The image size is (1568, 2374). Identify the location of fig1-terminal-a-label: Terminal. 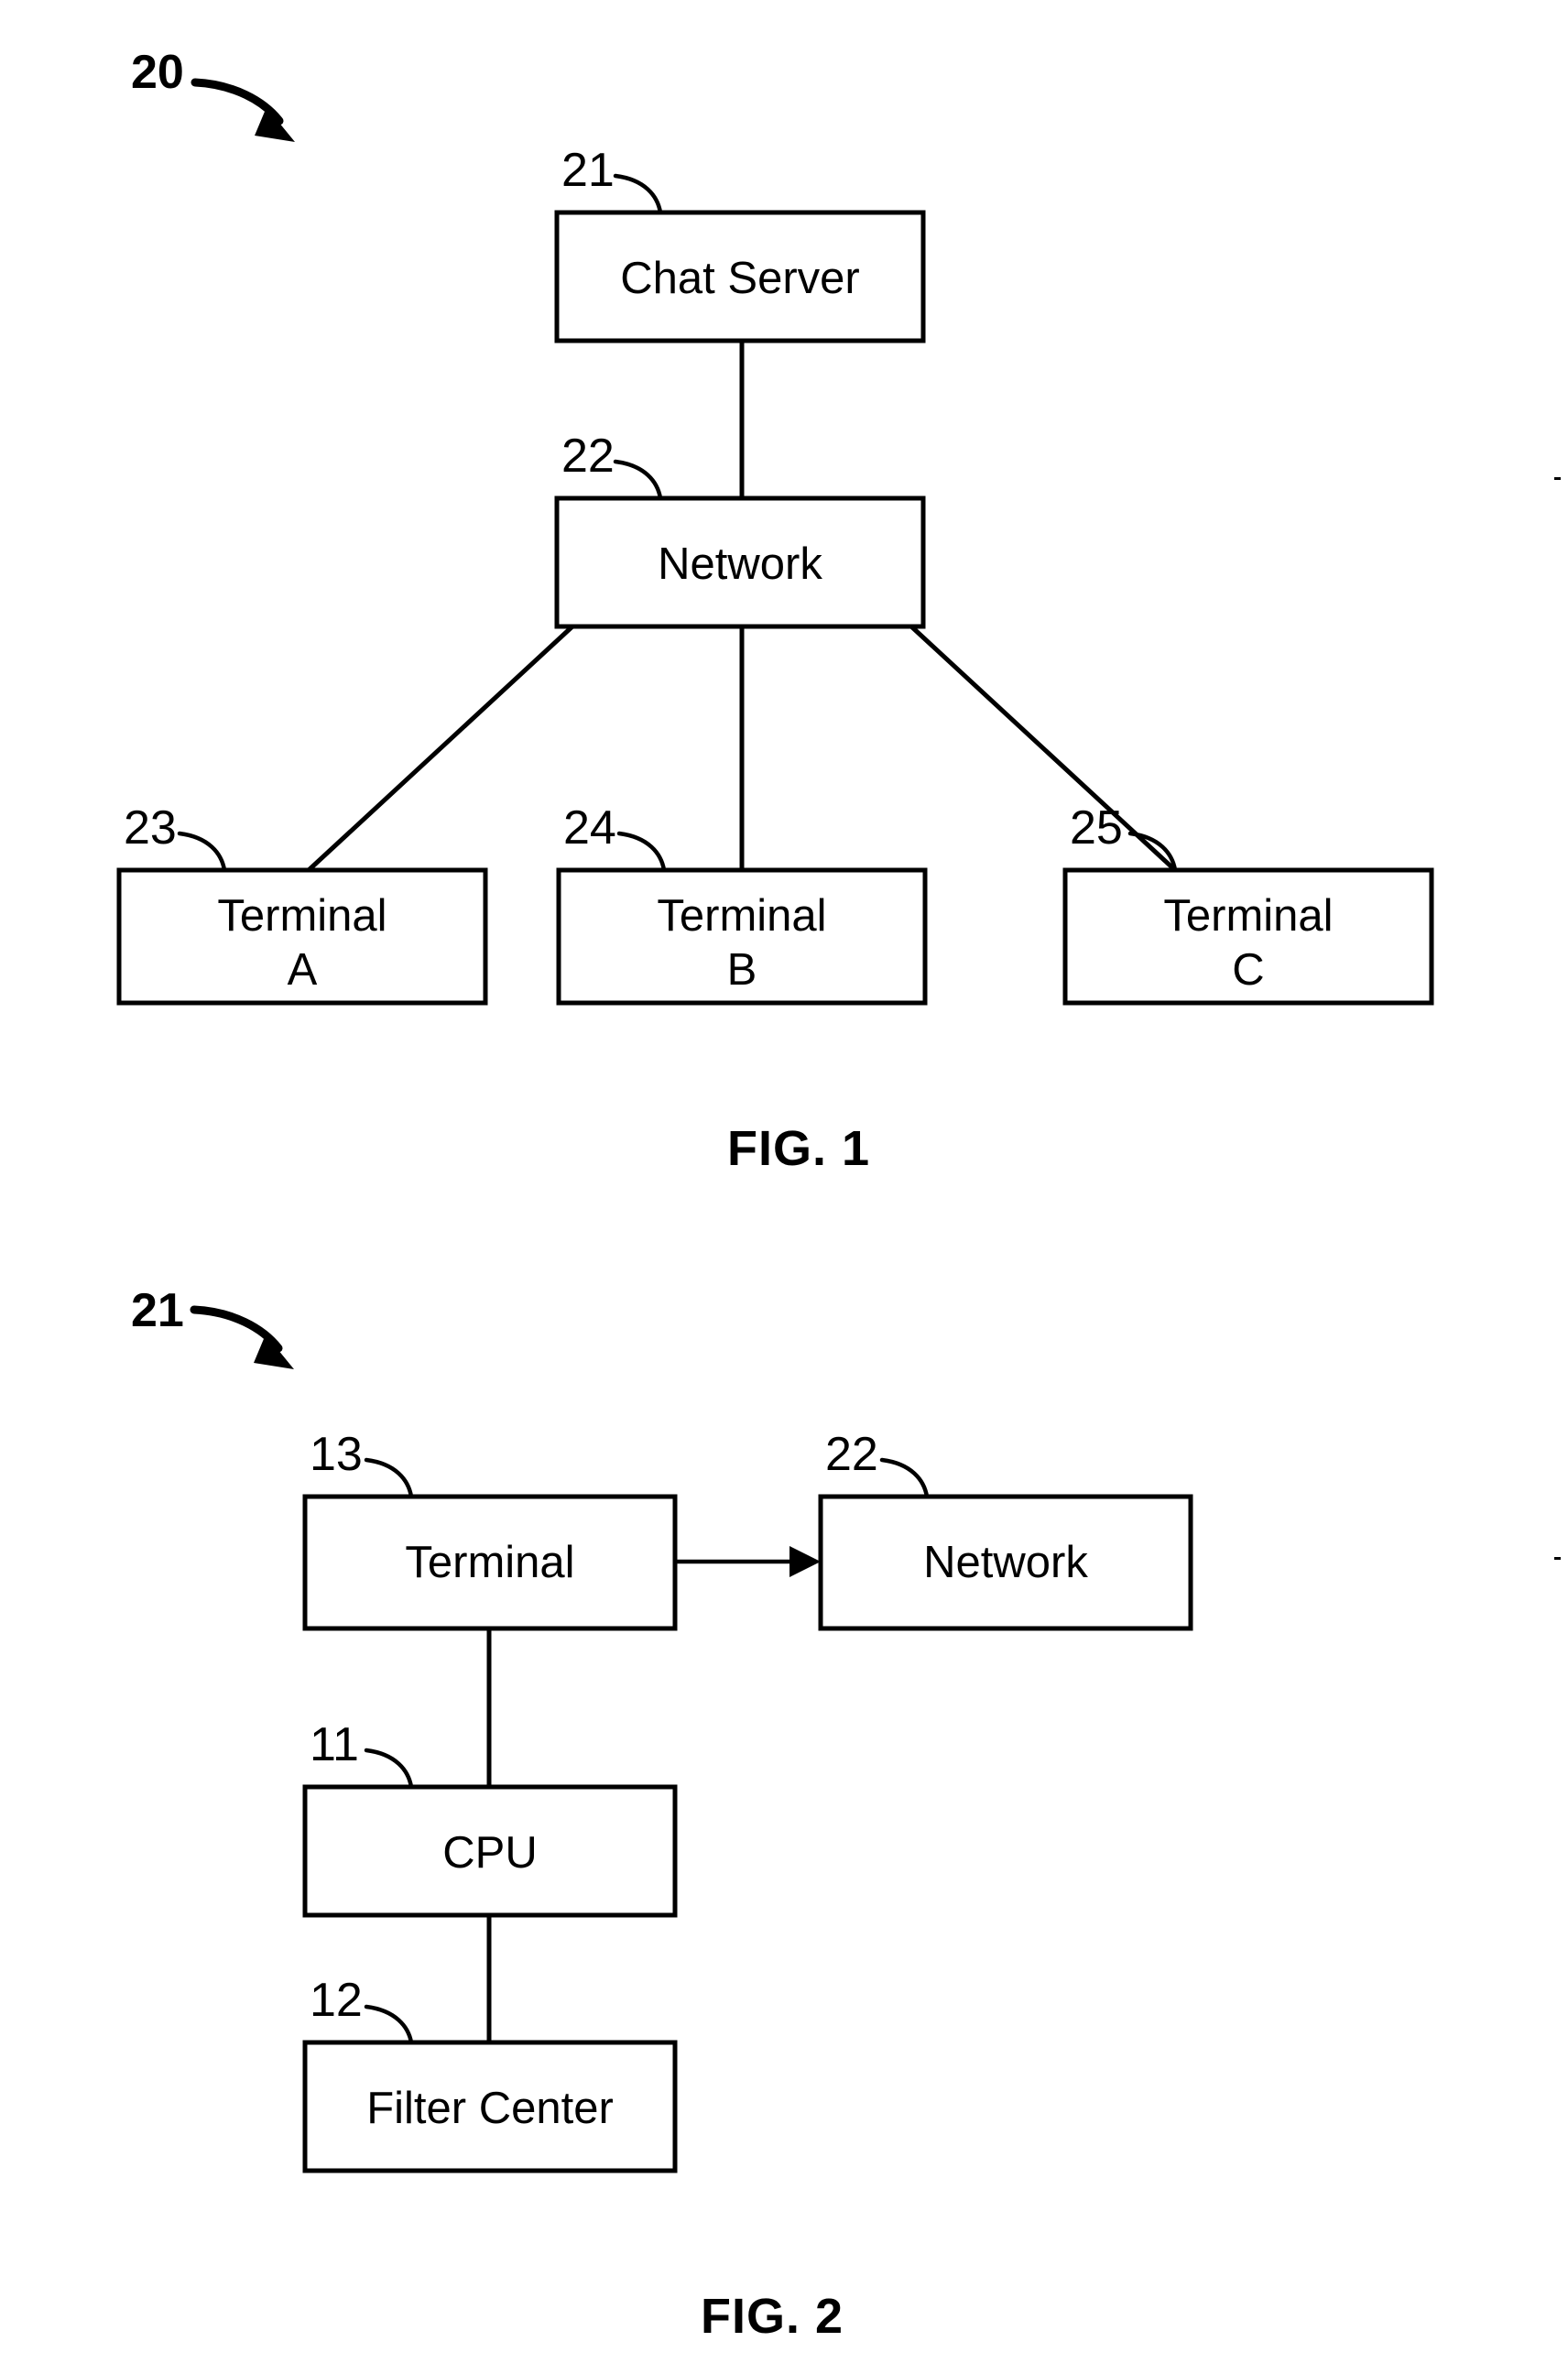
(302, 916).